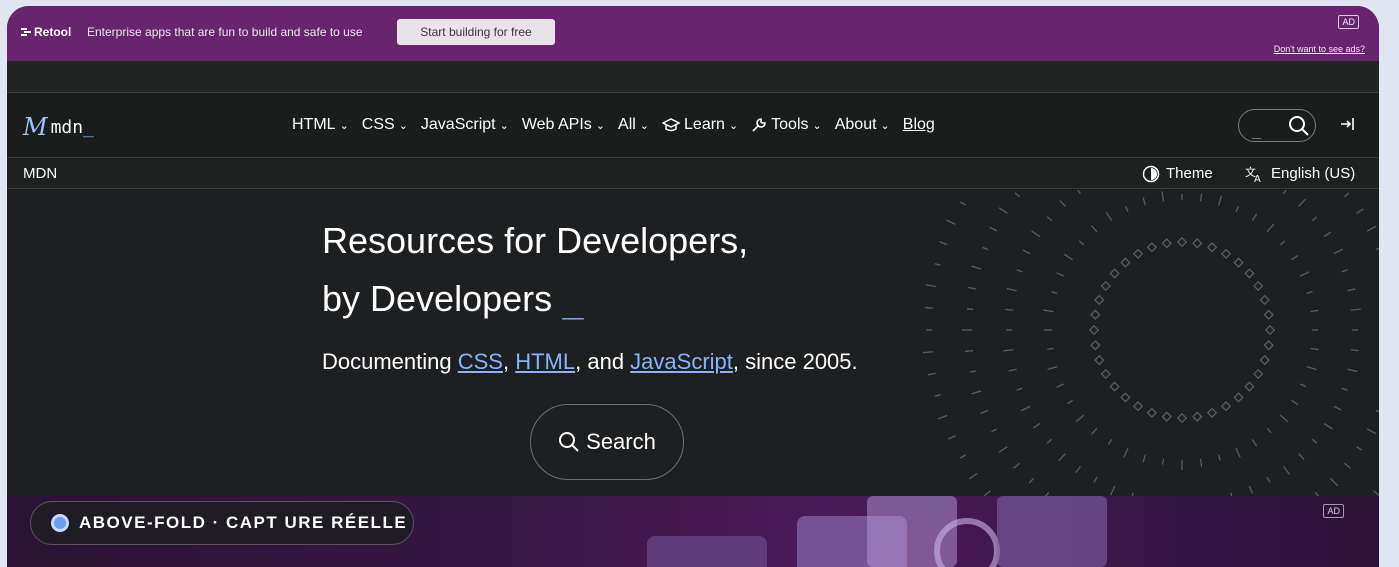  Describe the element at coordinates (1313, 173) in the screenshot. I see `language-label: English (US)` at that location.